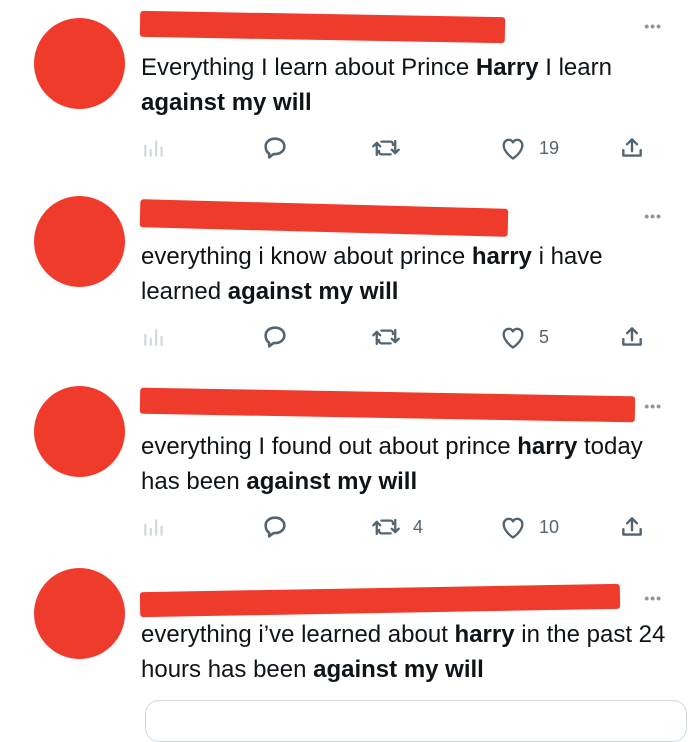 This screenshot has height=742, width=700. I want to click on like-button: 10, so click(529, 527).